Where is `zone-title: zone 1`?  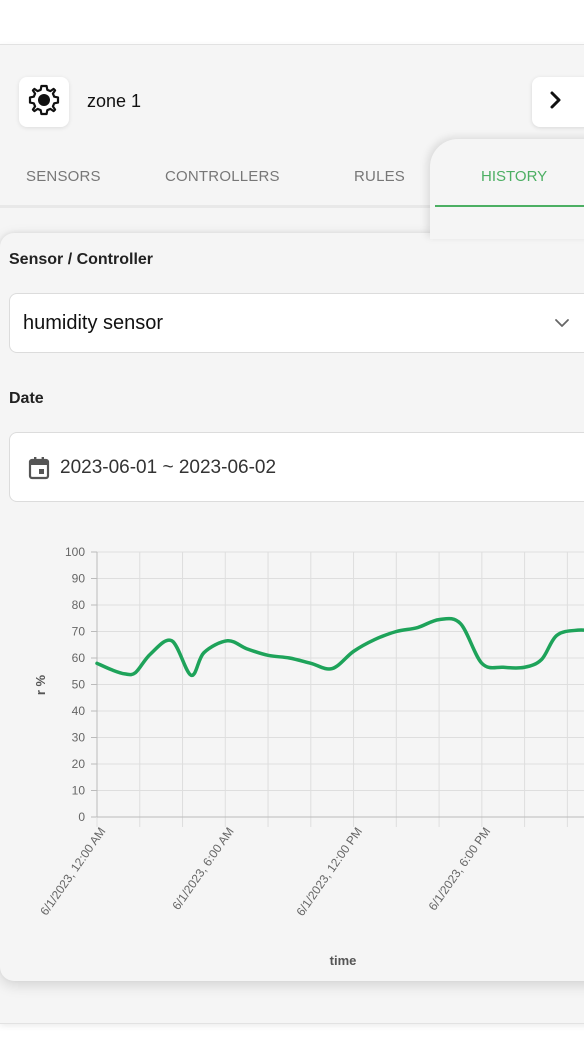
zone-title: zone 1 is located at coordinates (114, 101).